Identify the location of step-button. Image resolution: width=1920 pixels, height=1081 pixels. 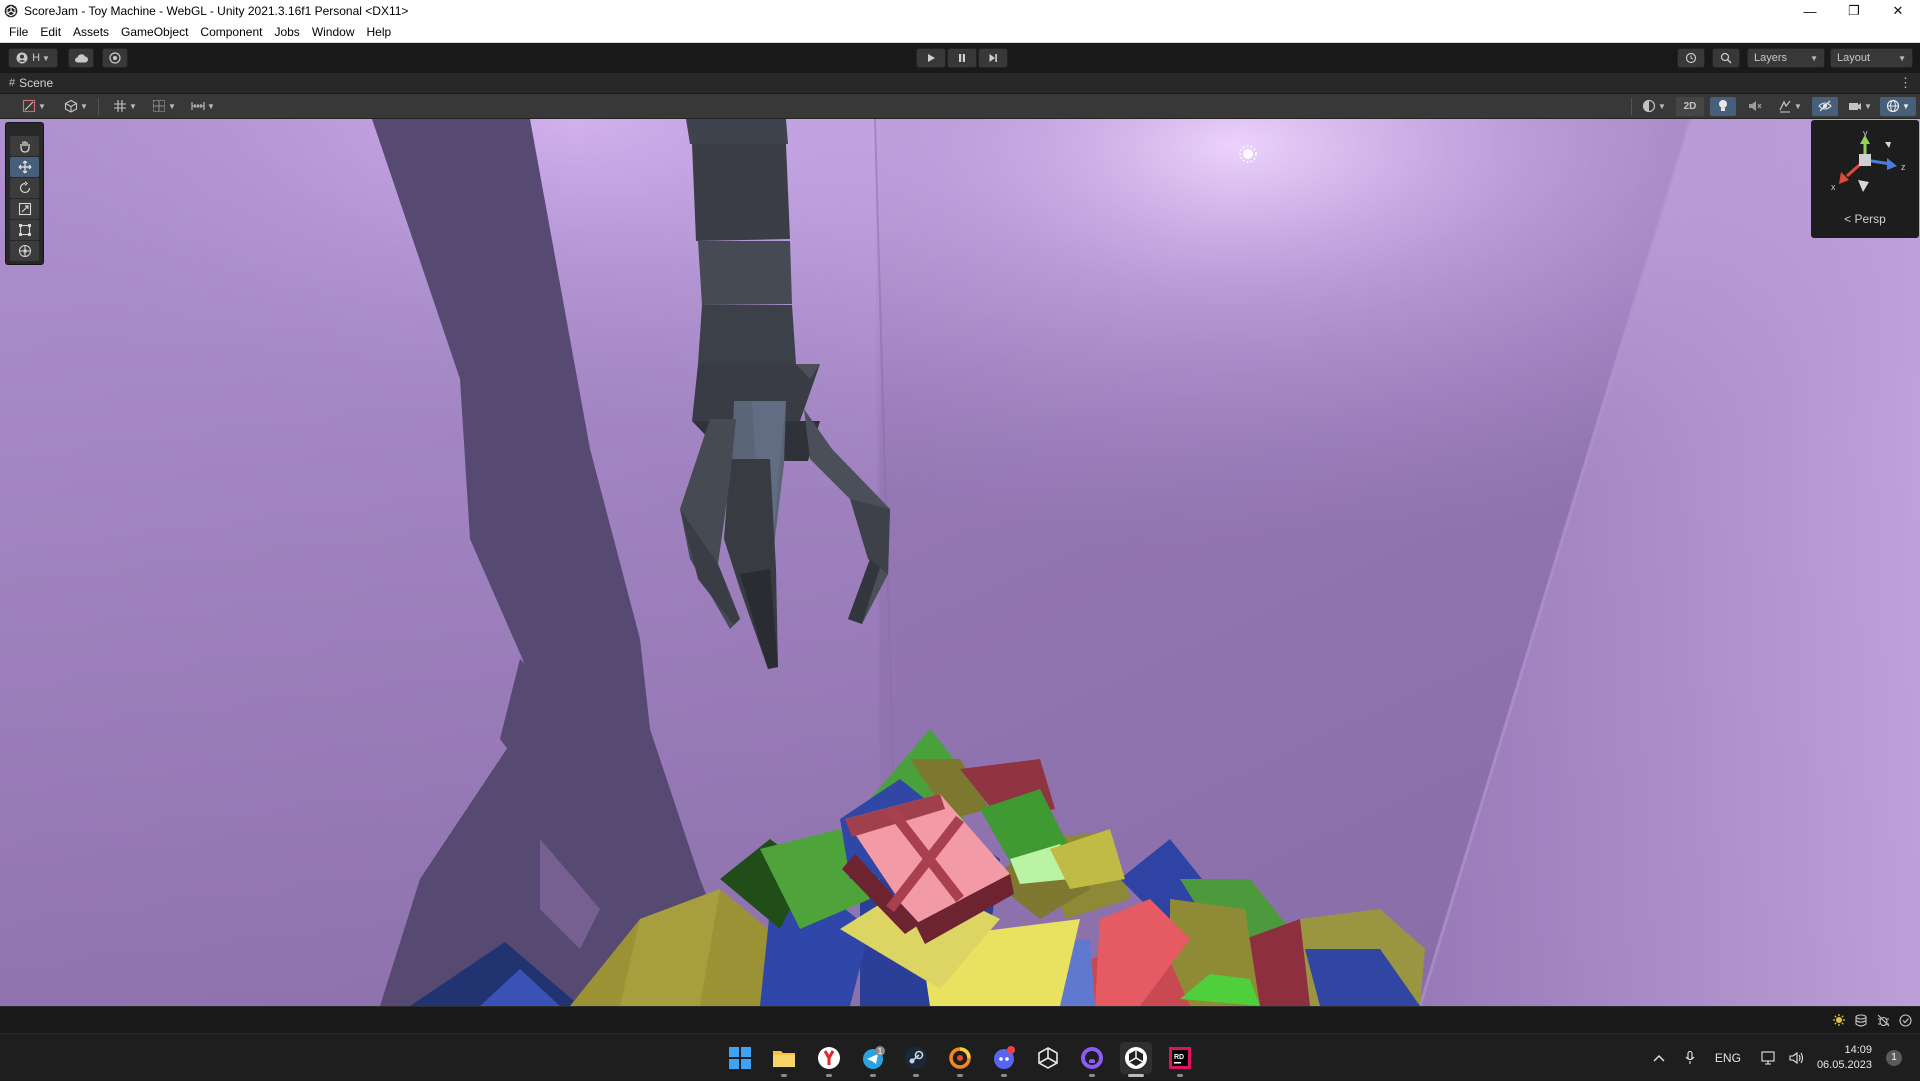
(993, 58).